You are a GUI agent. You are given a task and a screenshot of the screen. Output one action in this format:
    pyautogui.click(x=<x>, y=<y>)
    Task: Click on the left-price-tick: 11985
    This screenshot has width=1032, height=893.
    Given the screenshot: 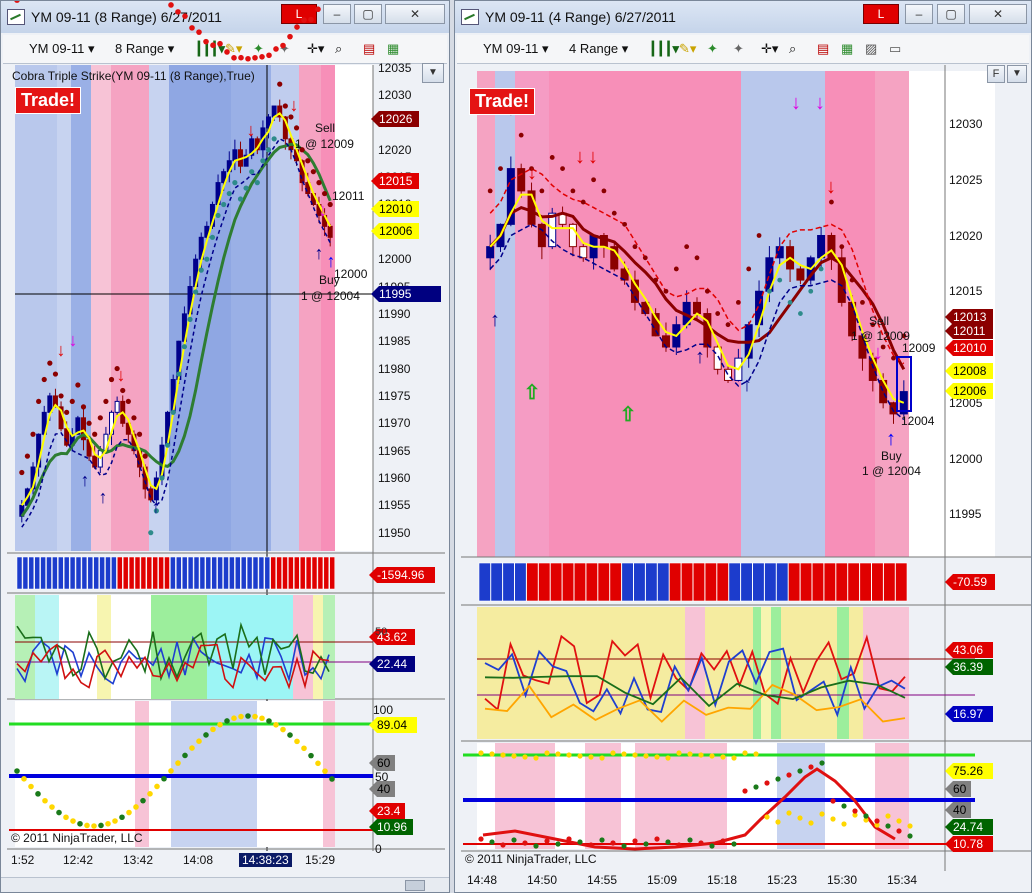 What is the action you would take?
    pyautogui.click(x=394, y=341)
    